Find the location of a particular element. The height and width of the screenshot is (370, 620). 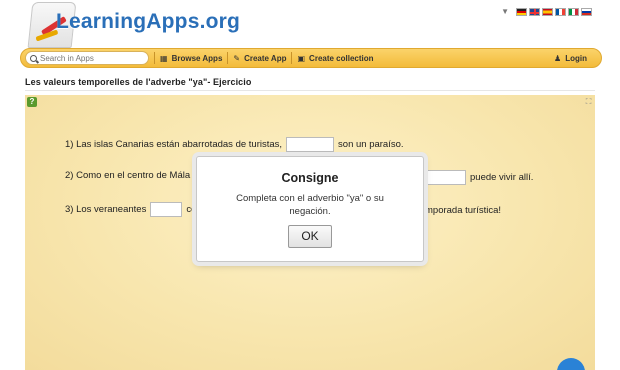

pencil-icon: ✎ is located at coordinates (237, 58).